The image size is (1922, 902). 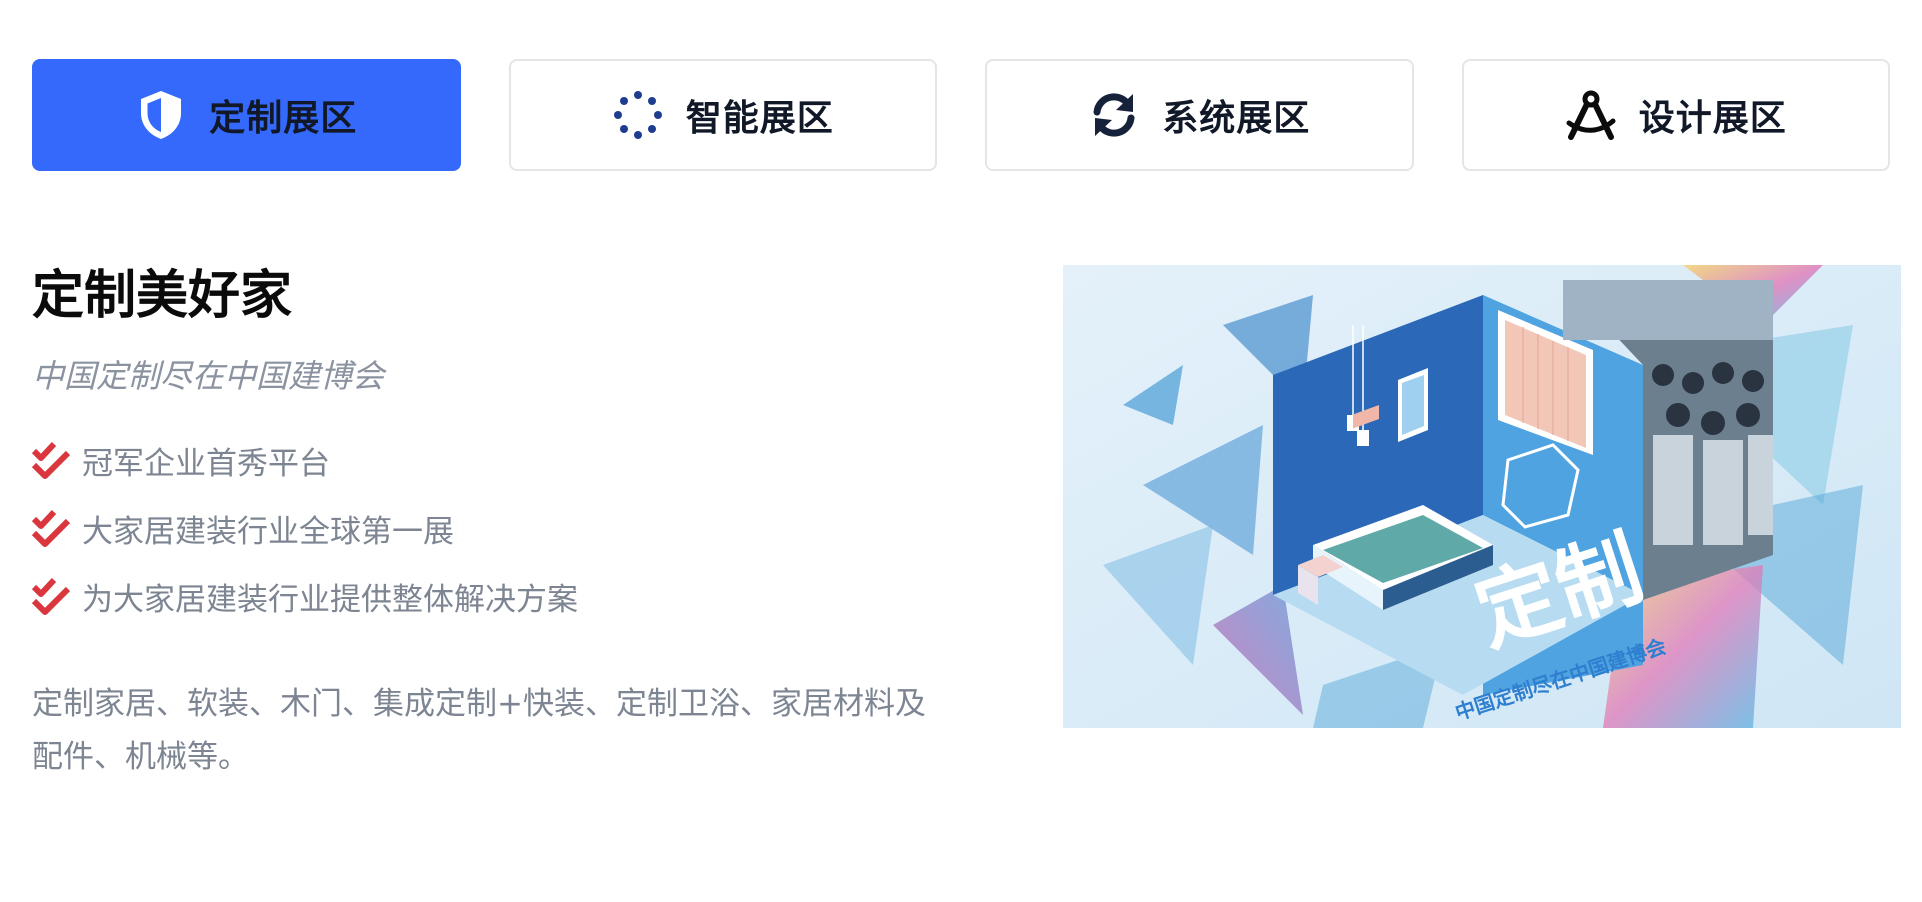 I want to click on feature-list: 冠军企业首秀平台 大家居建装行业全球第一展 为大家居建装行业提供整体解决方案, so click(x=492, y=528).